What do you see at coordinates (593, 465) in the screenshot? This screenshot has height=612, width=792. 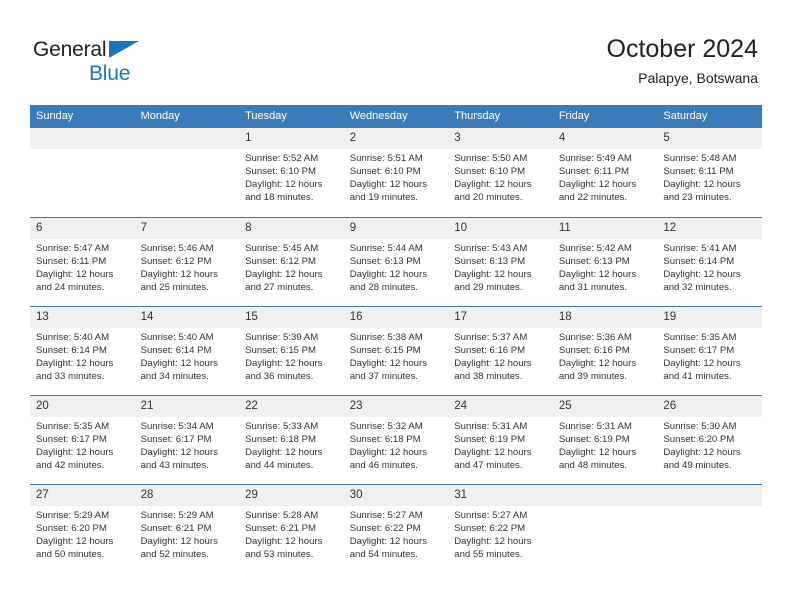 I see `daylight-text-line2: and 48 minutes.` at bounding box center [593, 465].